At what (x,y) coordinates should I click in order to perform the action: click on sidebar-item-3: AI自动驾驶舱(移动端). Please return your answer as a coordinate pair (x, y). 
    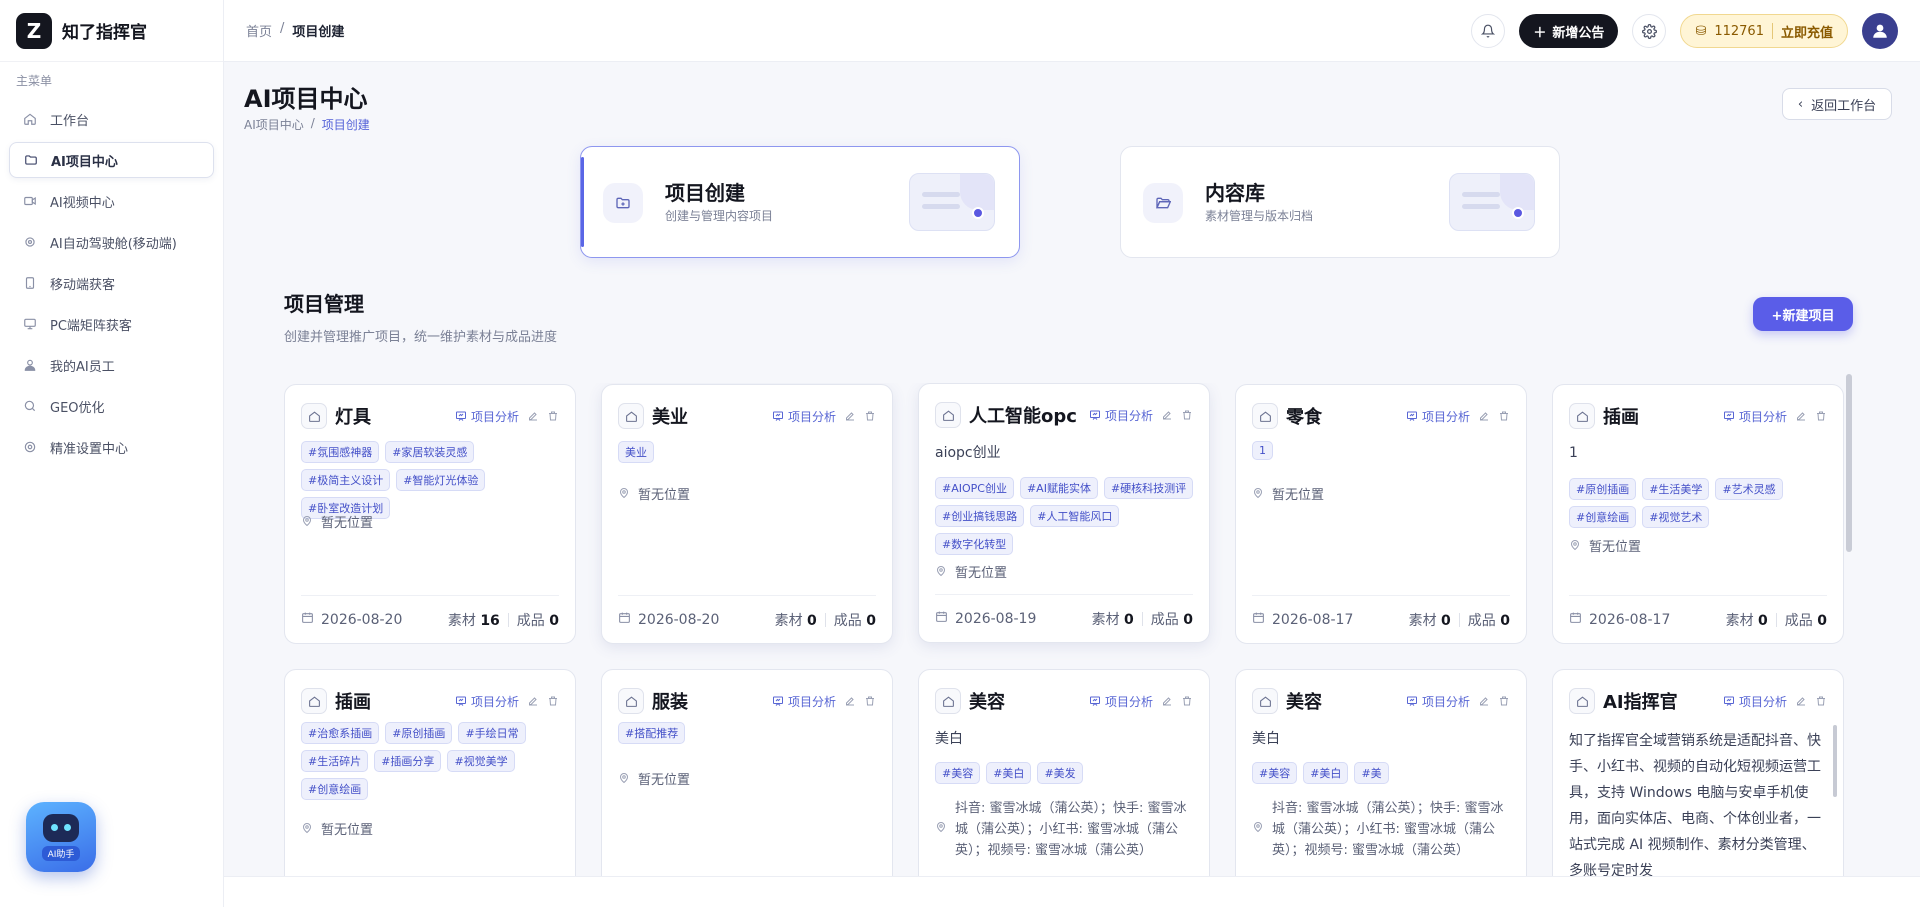
    Looking at the image, I should click on (111, 242).